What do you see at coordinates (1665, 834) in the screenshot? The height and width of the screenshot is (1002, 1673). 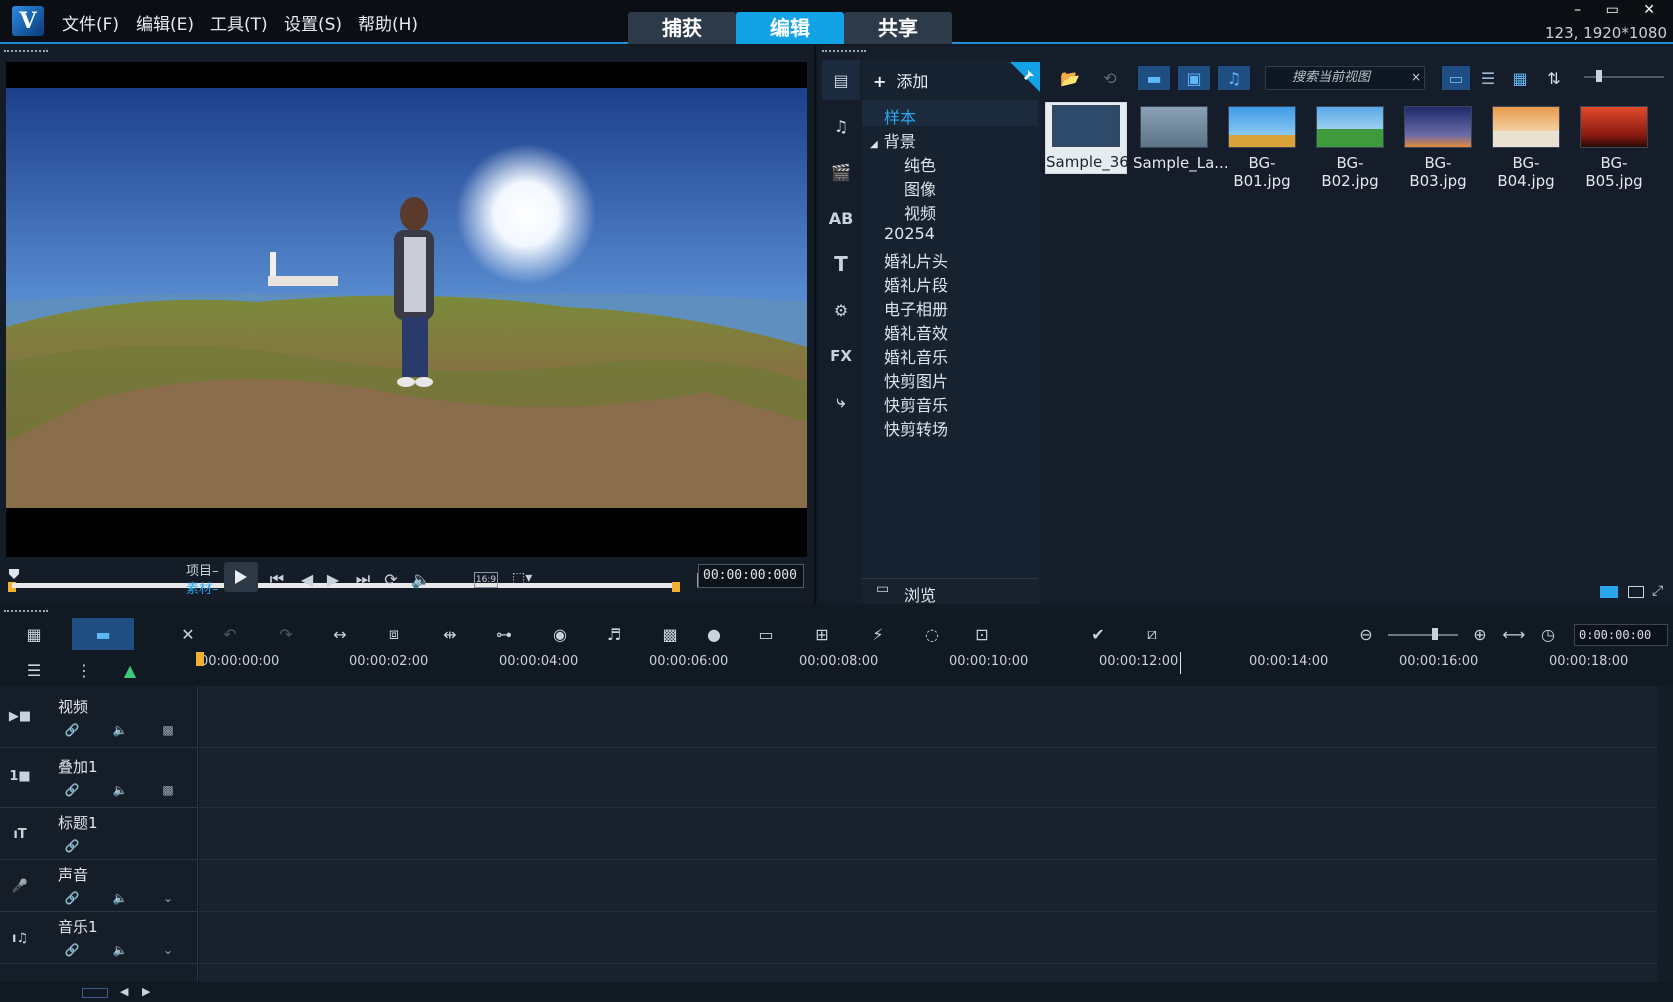 I see `timeline-vertical-scrollbar` at bounding box center [1665, 834].